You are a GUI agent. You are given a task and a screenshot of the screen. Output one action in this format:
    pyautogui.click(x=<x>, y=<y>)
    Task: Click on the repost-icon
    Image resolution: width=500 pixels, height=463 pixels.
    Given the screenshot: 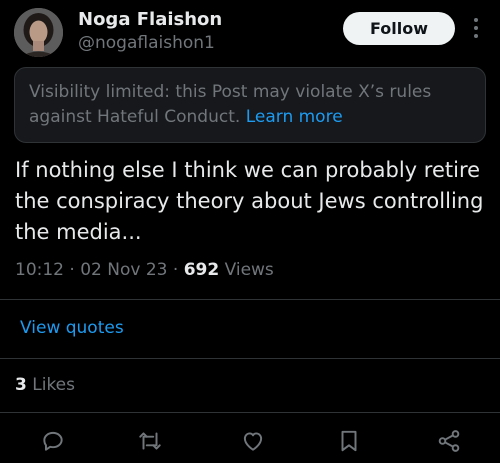 What is the action you would take?
    pyautogui.click(x=151, y=442)
    